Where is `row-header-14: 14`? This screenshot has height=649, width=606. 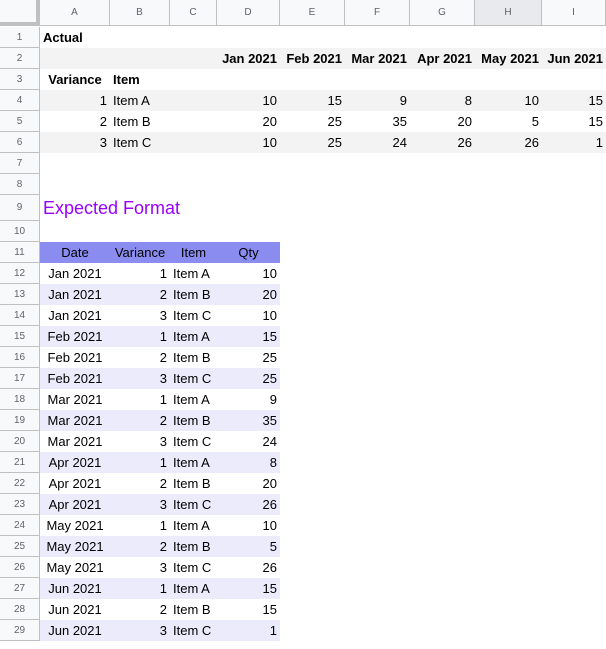 row-header-14: 14 is located at coordinates (20, 315).